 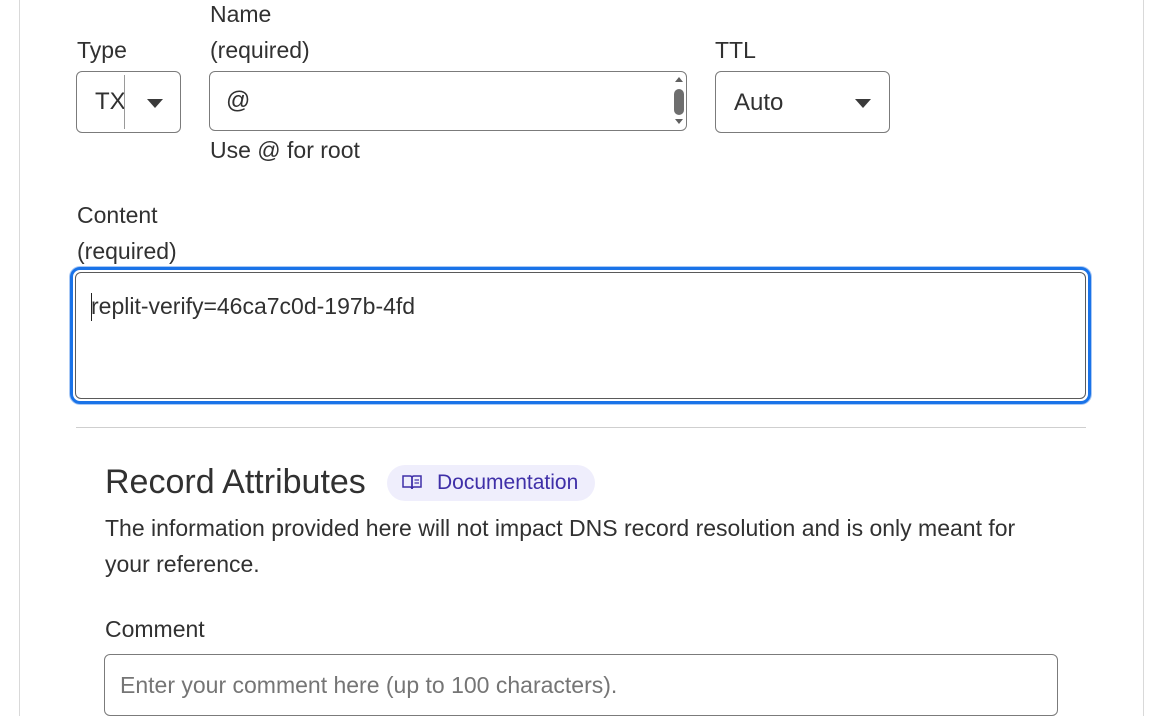 I want to click on record-attributes-heading: Record Attributes, so click(x=235, y=482).